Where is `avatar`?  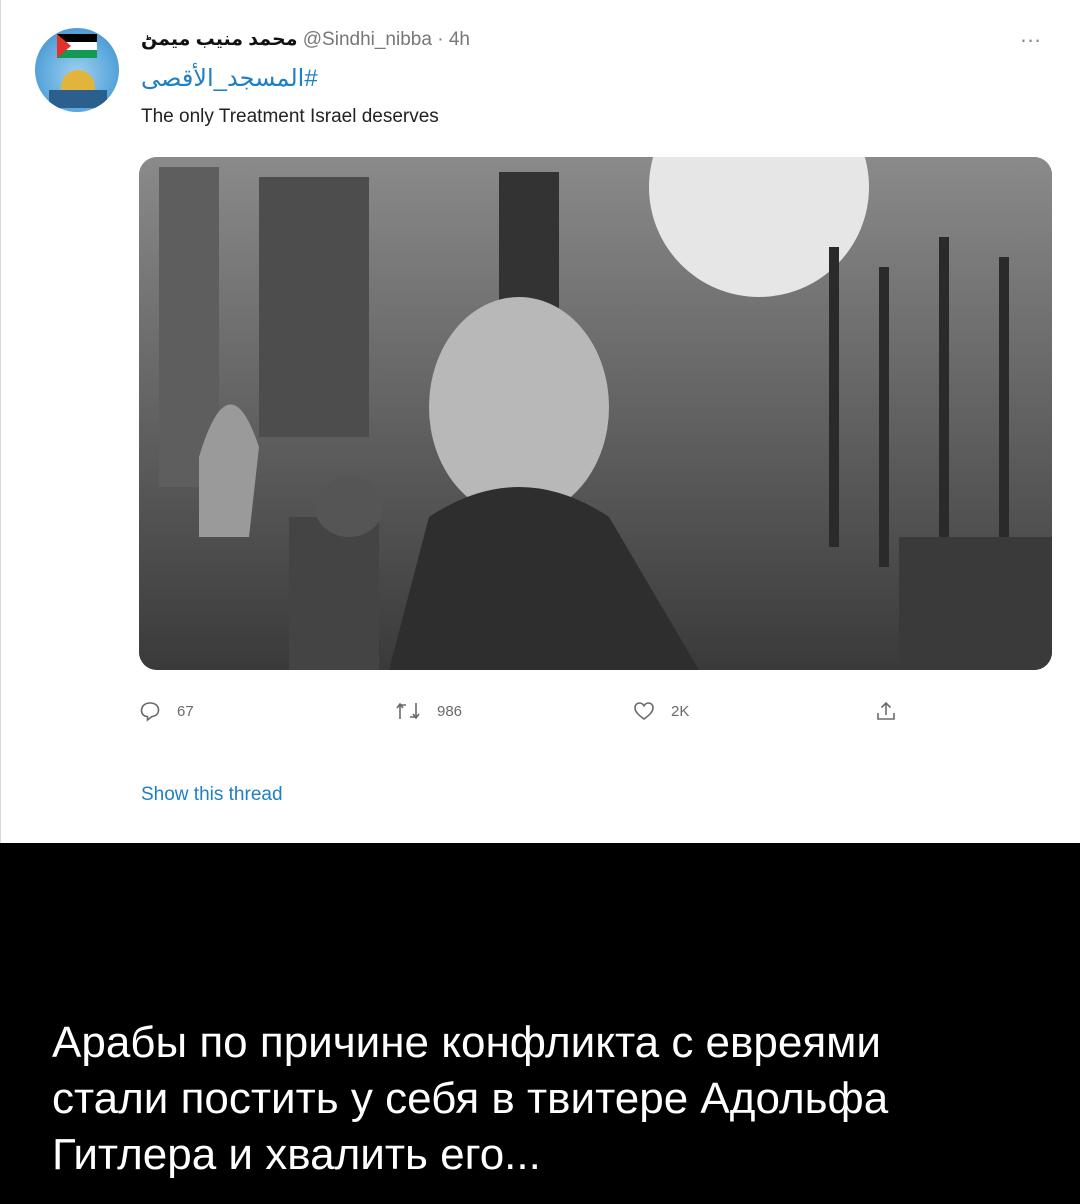
avatar is located at coordinates (77, 70).